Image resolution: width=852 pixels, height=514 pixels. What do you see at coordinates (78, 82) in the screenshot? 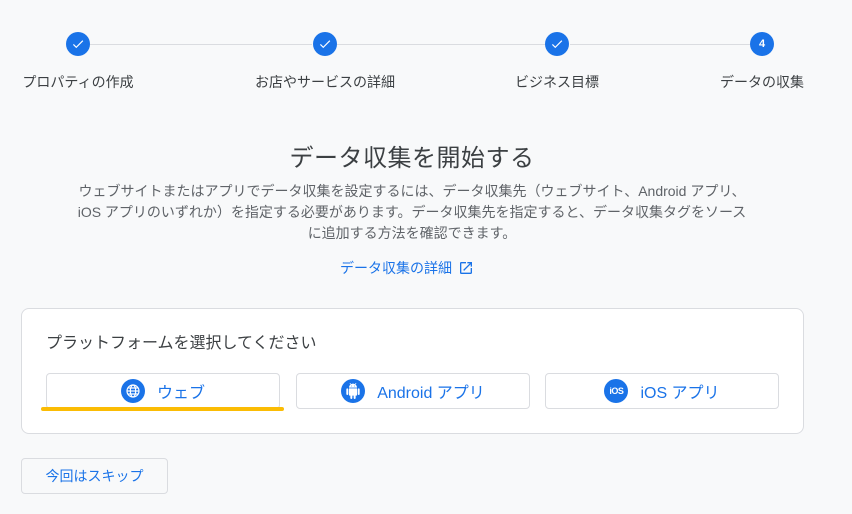
I see `step-1-label: プロパティの作成` at bounding box center [78, 82].